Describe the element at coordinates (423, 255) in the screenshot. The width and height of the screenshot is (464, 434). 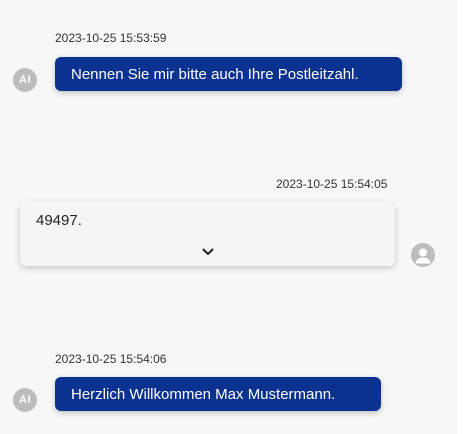
I see `user-avatar-icon` at that location.